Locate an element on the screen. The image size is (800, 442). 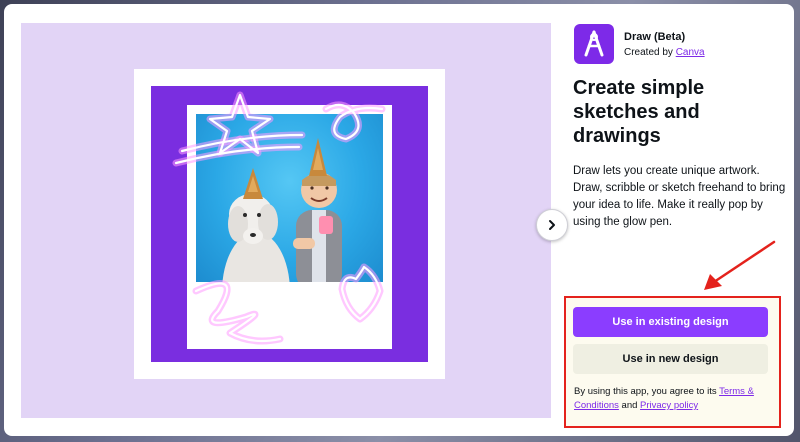
annotation-arrow-icon is located at coordinates (740, 265).